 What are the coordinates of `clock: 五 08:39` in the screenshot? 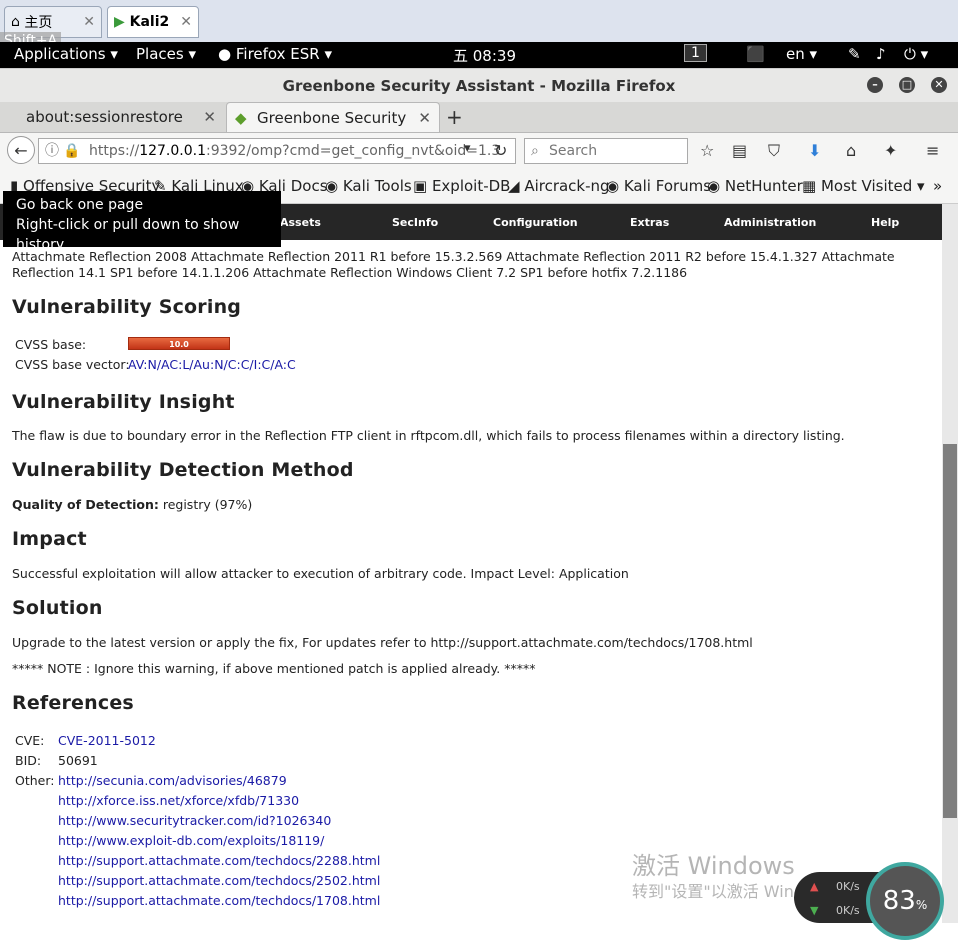 It's located at (484, 55).